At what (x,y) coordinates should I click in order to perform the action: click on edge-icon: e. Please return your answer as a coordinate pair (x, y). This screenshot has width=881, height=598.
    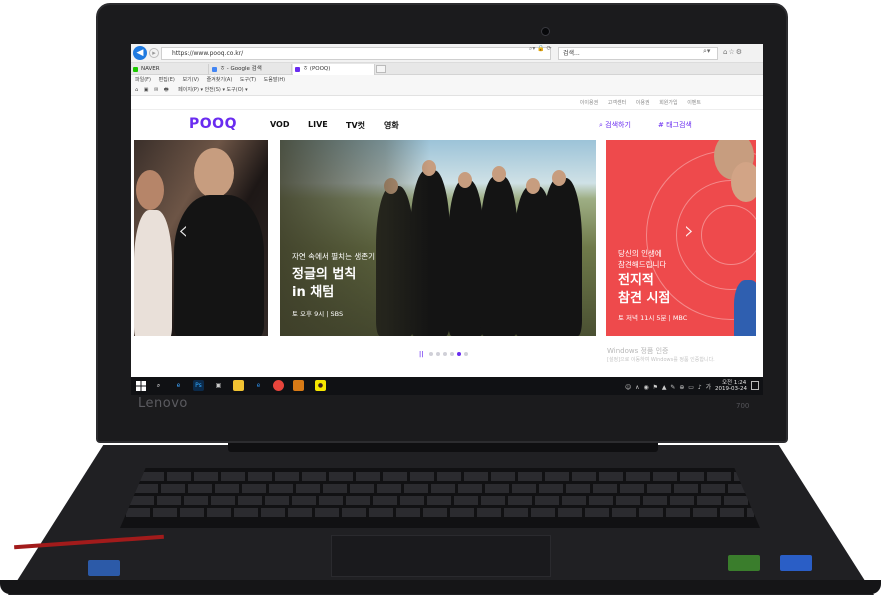
    Looking at the image, I should click on (178, 385).